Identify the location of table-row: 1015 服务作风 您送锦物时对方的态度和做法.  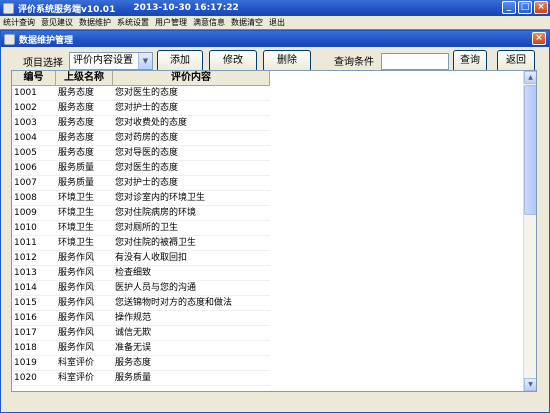
(141, 303).